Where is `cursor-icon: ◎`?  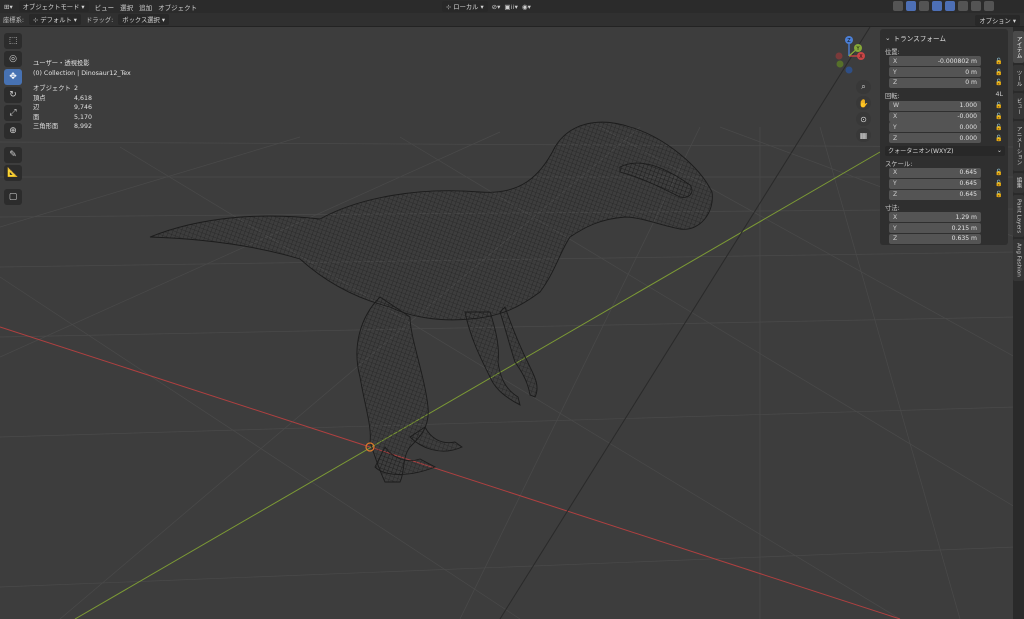 cursor-icon: ◎ is located at coordinates (13, 59).